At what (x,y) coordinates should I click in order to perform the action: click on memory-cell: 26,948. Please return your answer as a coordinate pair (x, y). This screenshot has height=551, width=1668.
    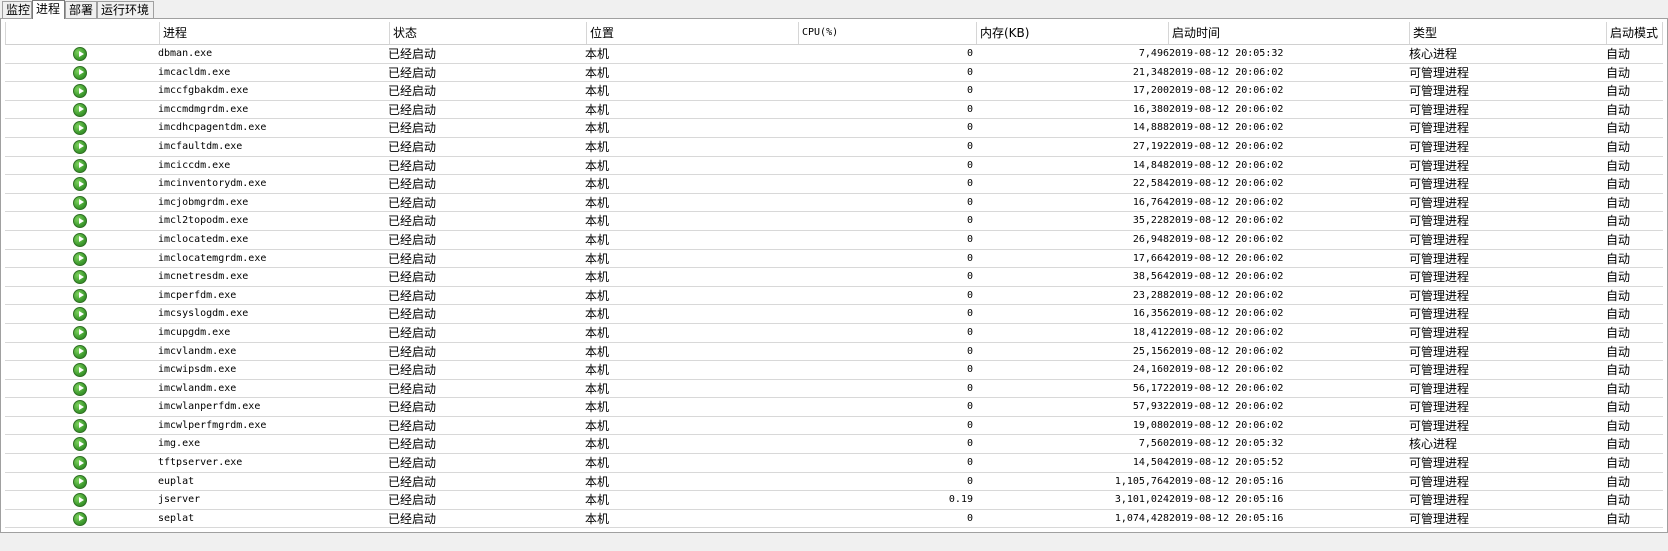
    Looking at the image, I should click on (1150, 239).